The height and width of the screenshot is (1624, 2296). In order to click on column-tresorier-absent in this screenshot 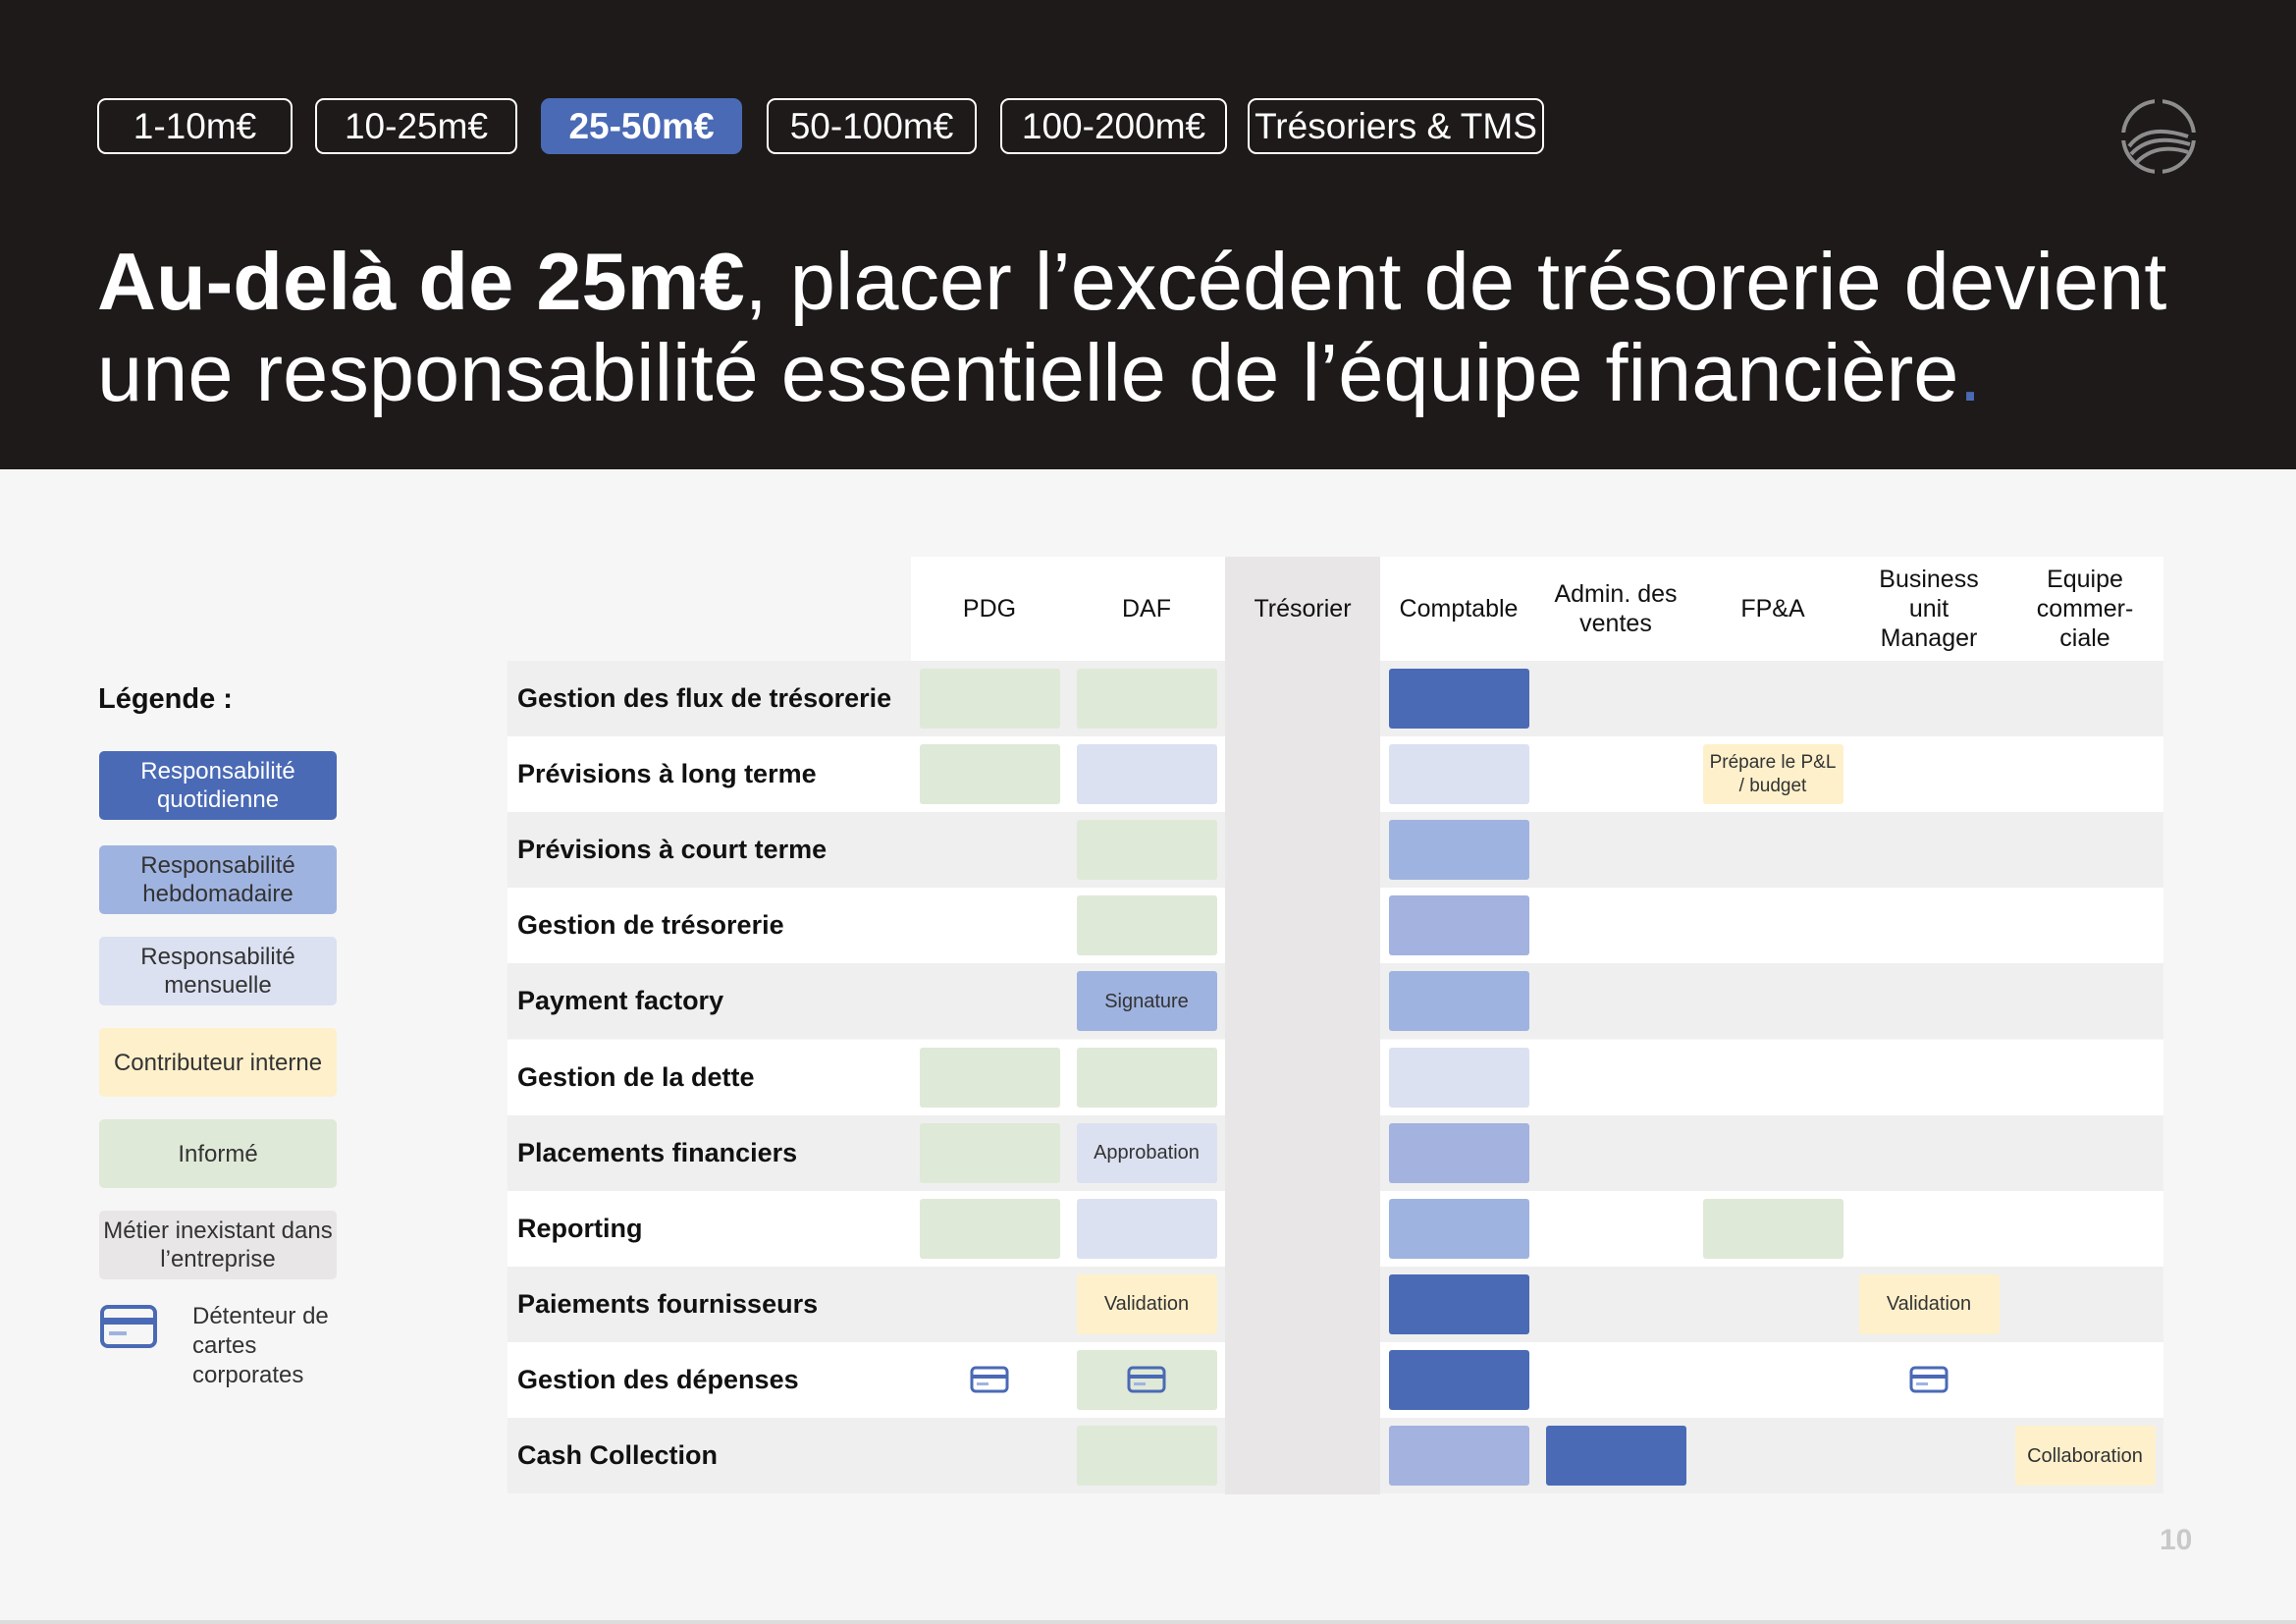, I will do `click(1303, 1025)`.